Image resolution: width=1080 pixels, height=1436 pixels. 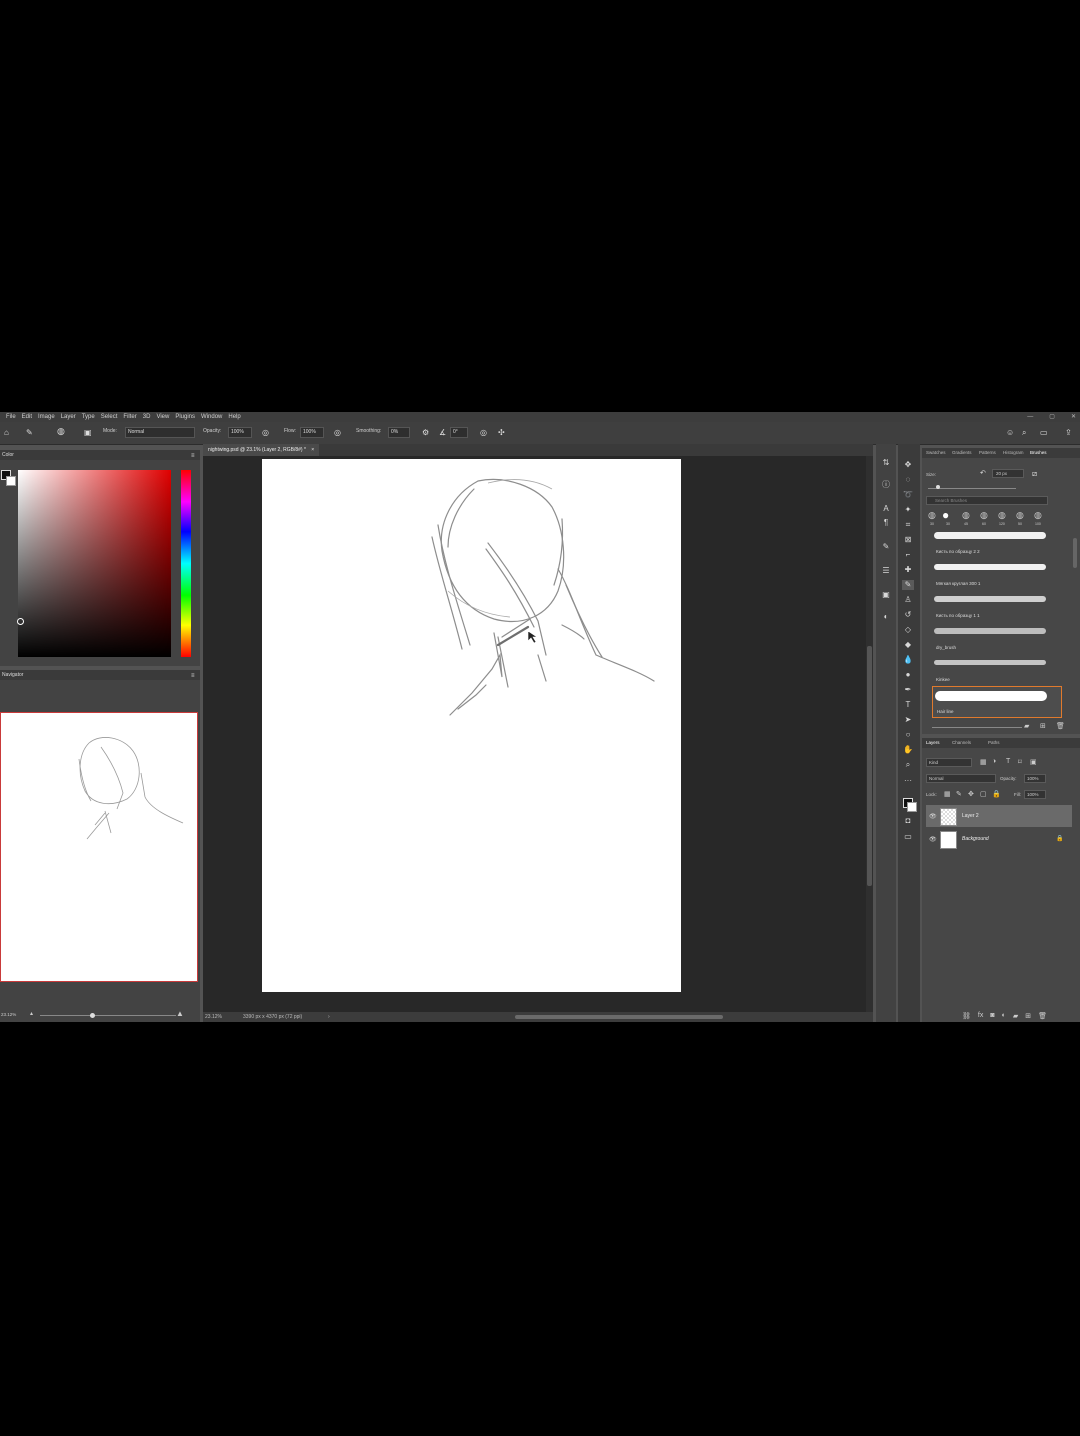 I want to click on navigator-zoom-handle, so click(x=92, y=1015).